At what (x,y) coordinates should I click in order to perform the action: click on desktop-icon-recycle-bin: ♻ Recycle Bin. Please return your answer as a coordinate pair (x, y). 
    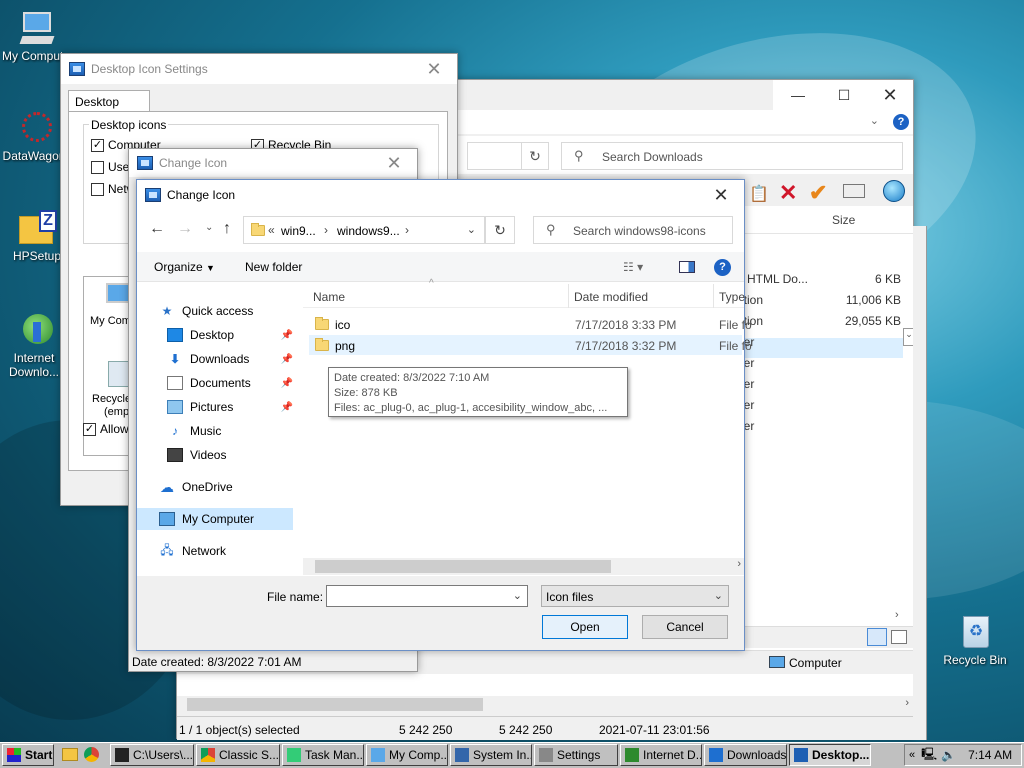
    Looking at the image, I should click on (975, 640).